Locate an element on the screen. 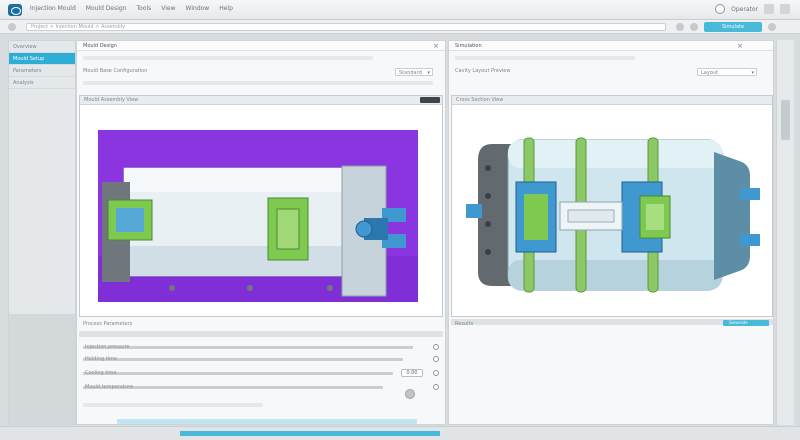  sidebar-item-analysis: Analysis is located at coordinates (42, 83).